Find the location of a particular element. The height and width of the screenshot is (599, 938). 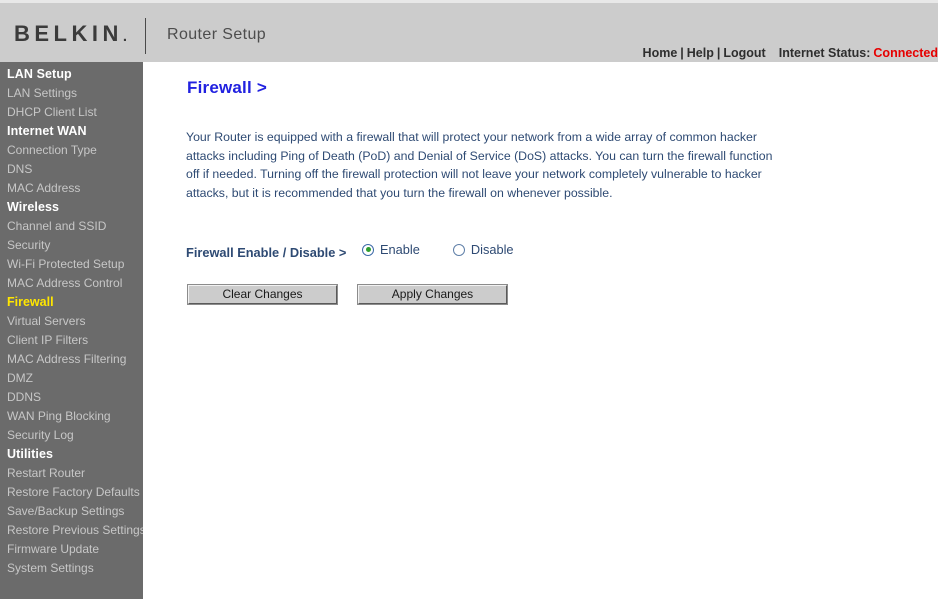

sidebar-group-lan-setup: LAN Setup is located at coordinates (39, 74).